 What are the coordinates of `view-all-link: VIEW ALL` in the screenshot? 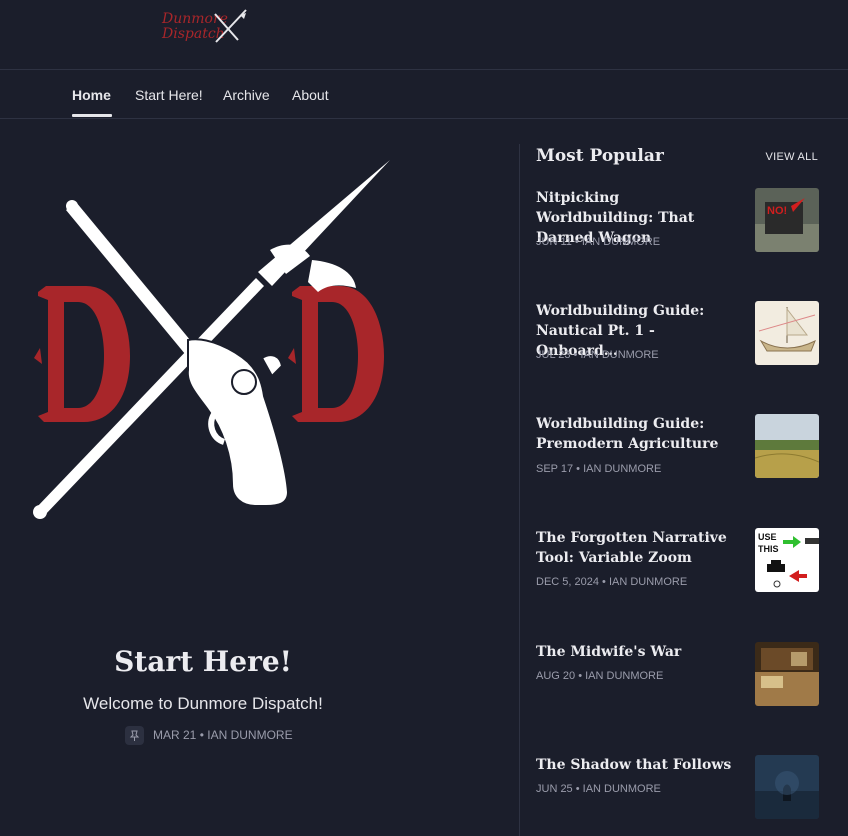 It's located at (791, 157).